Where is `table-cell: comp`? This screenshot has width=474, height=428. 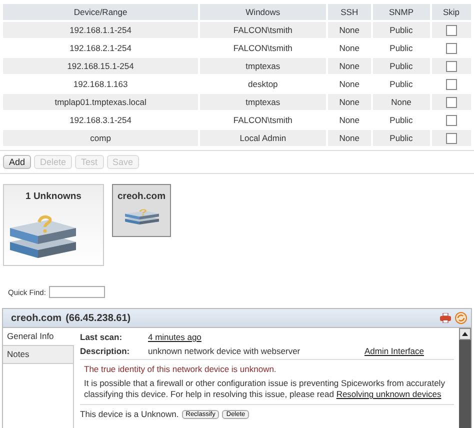 table-cell: comp is located at coordinates (100, 138).